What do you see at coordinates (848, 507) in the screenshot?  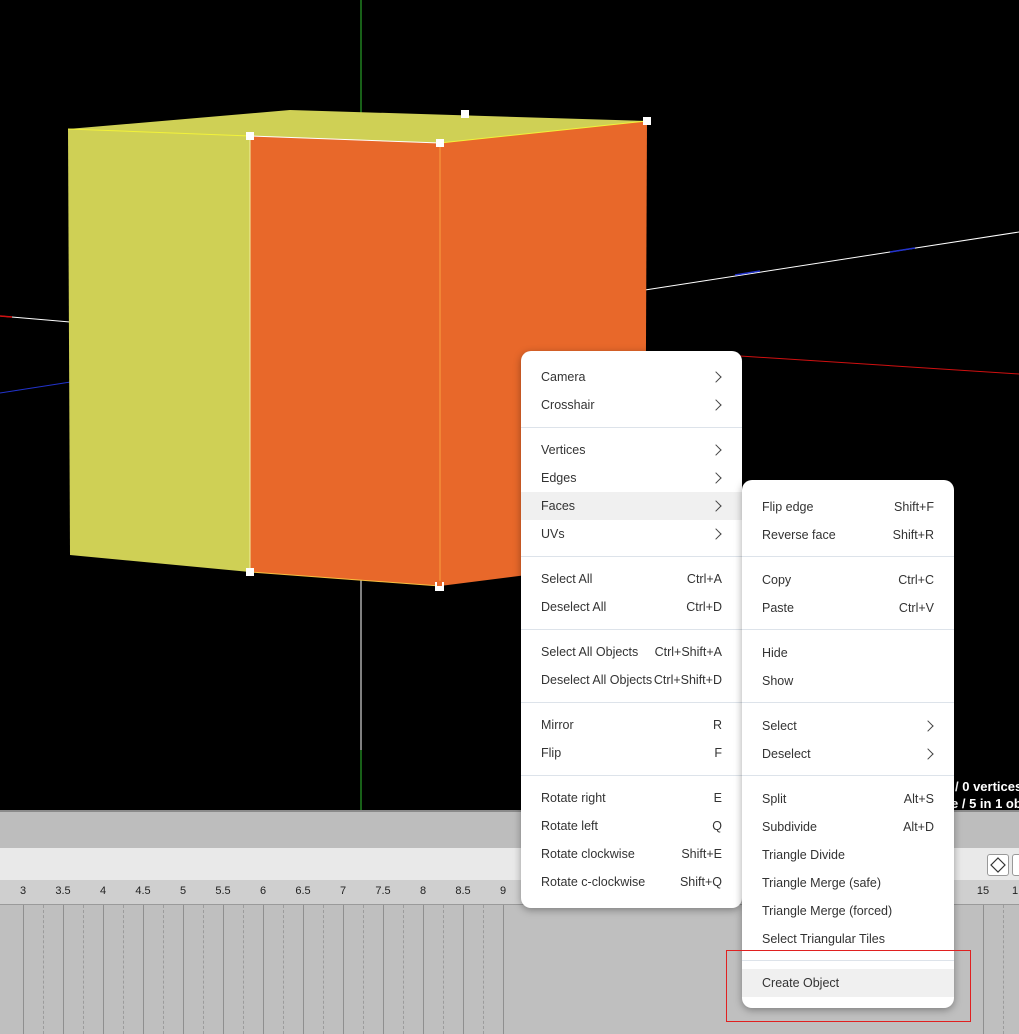 I see `menu-item-flip-edge: Flip edge Shift+F` at bounding box center [848, 507].